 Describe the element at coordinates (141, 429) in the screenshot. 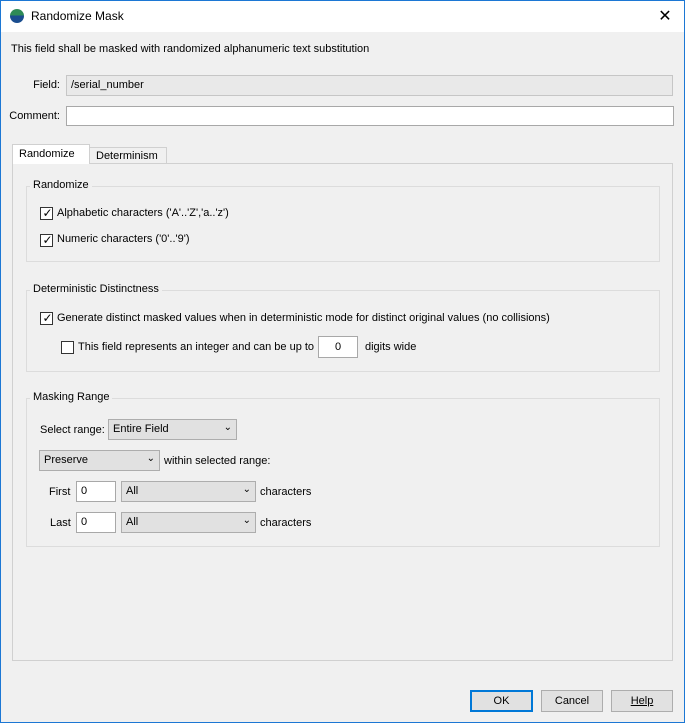

I see `select-range-value: Entire Field` at that location.